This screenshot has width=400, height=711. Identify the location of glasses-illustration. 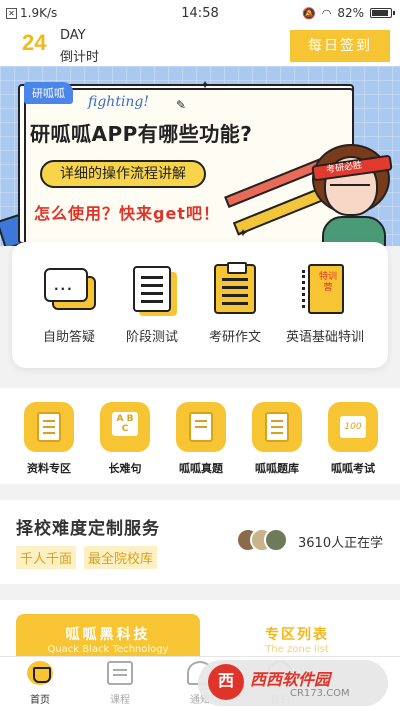
(350, 190).